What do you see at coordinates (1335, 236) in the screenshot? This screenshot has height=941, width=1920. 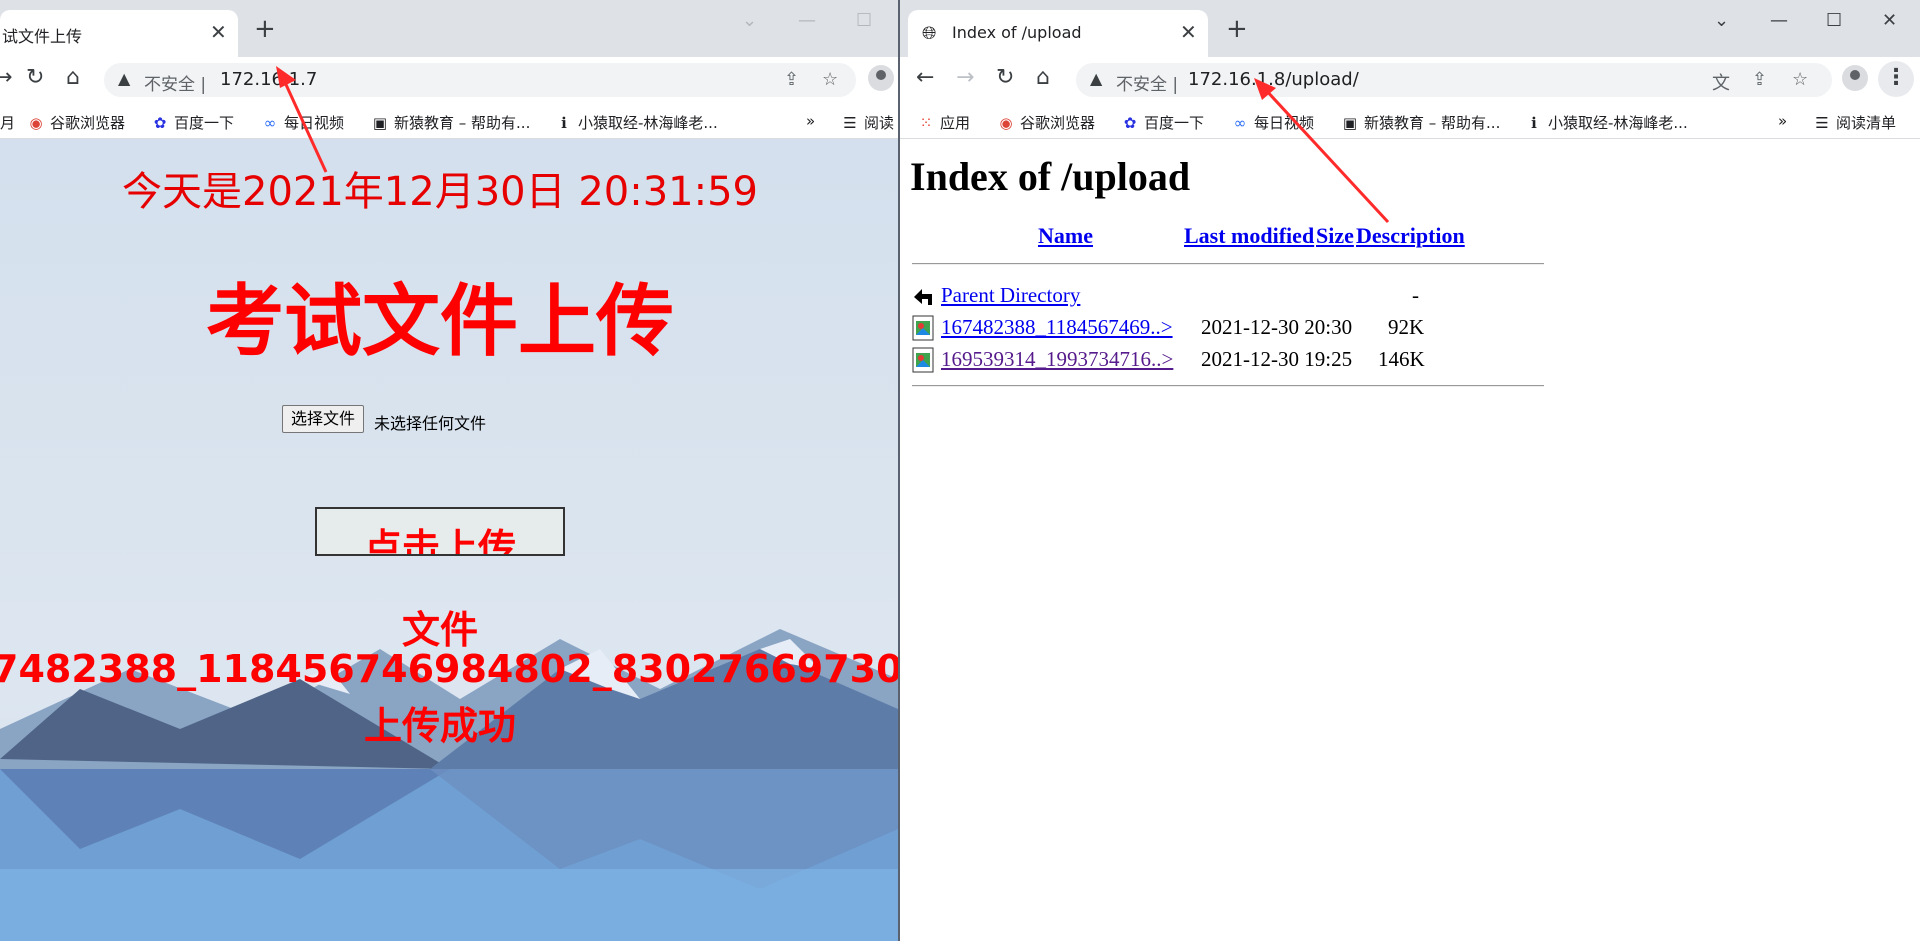 I see `column-header-size: Size` at bounding box center [1335, 236].